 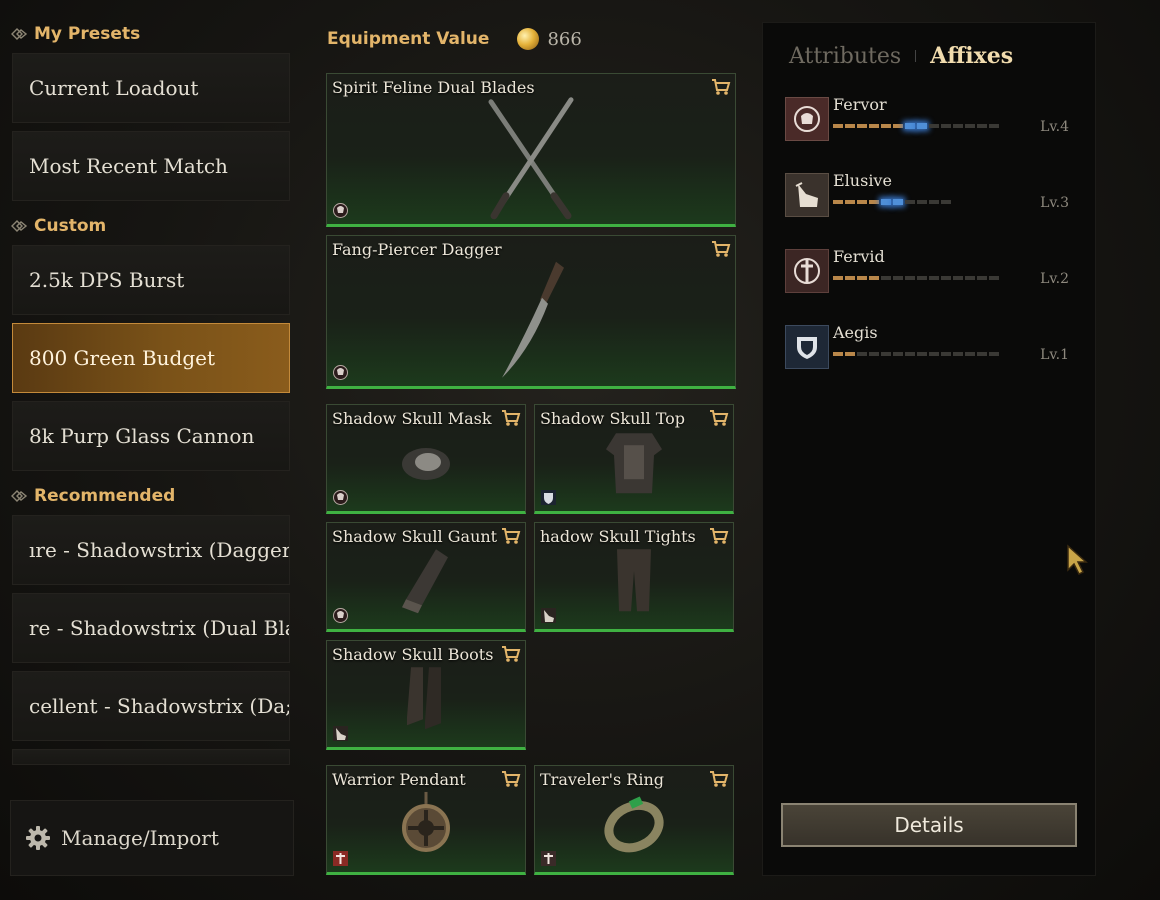 What do you see at coordinates (845, 56) in the screenshot?
I see `tab-attributes: Attributes` at bounding box center [845, 56].